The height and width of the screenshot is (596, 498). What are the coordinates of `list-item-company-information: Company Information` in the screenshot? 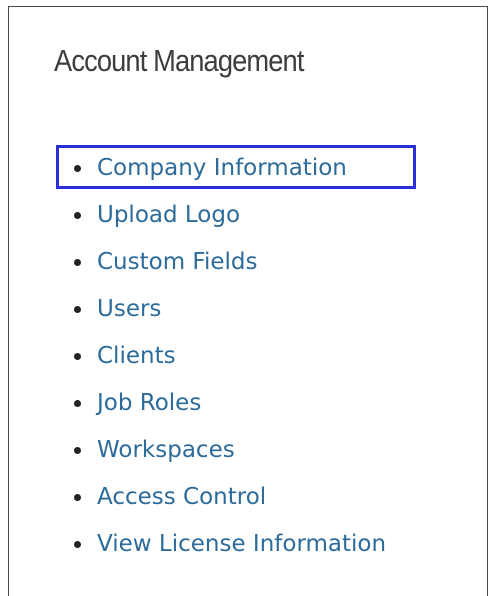 It's located at (220, 168).